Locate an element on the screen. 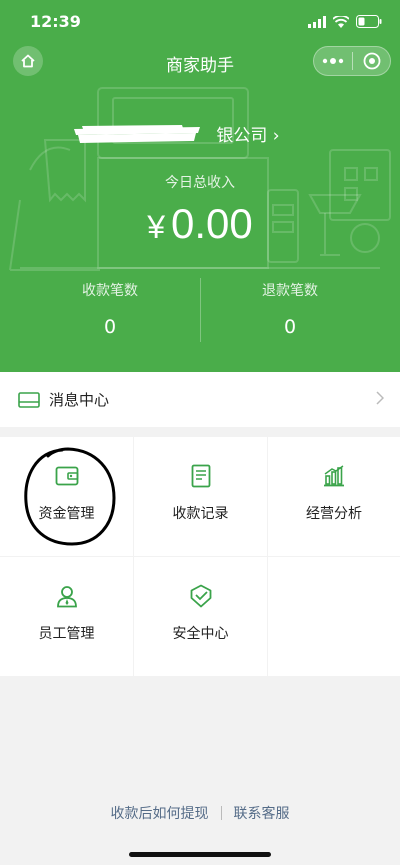  currency-symbol: ¥ is located at coordinates (156, 227).